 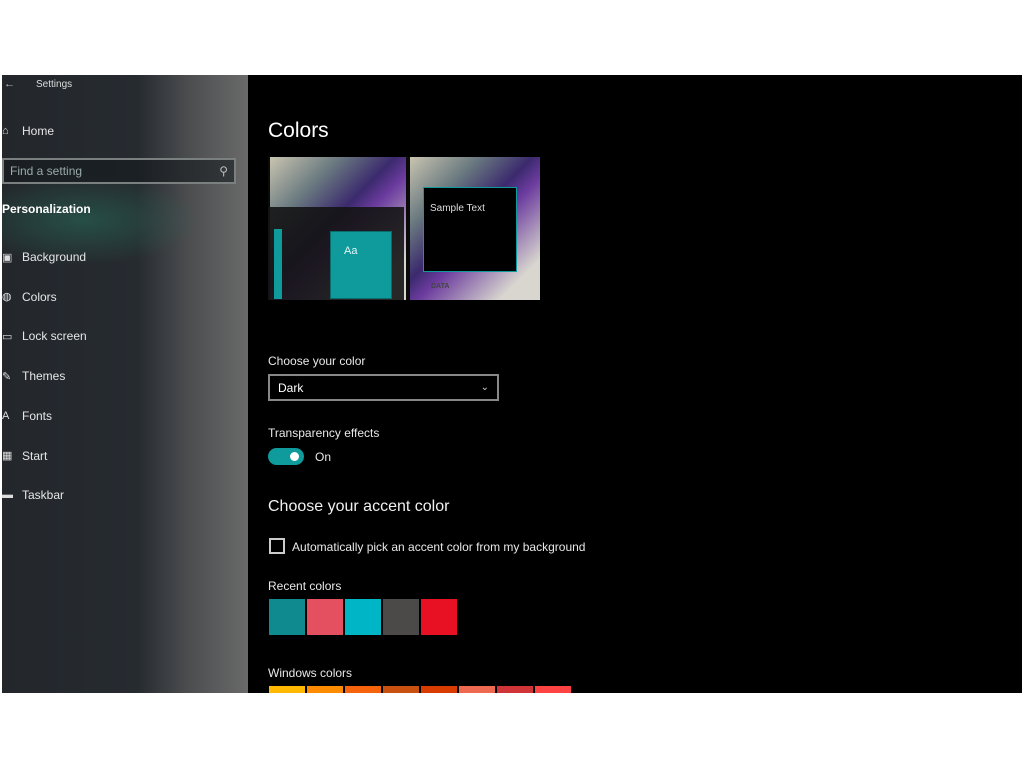 I want to click on color-preview: Aa Sample Text DATA, so click(x=404, y=228).